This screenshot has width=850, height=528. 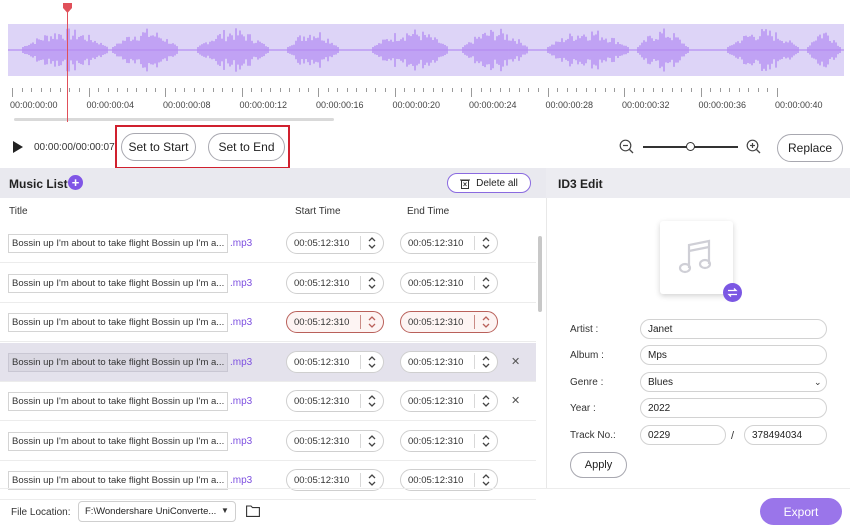 I want to click on zoom-out-icon, so click(x=626, y=146).